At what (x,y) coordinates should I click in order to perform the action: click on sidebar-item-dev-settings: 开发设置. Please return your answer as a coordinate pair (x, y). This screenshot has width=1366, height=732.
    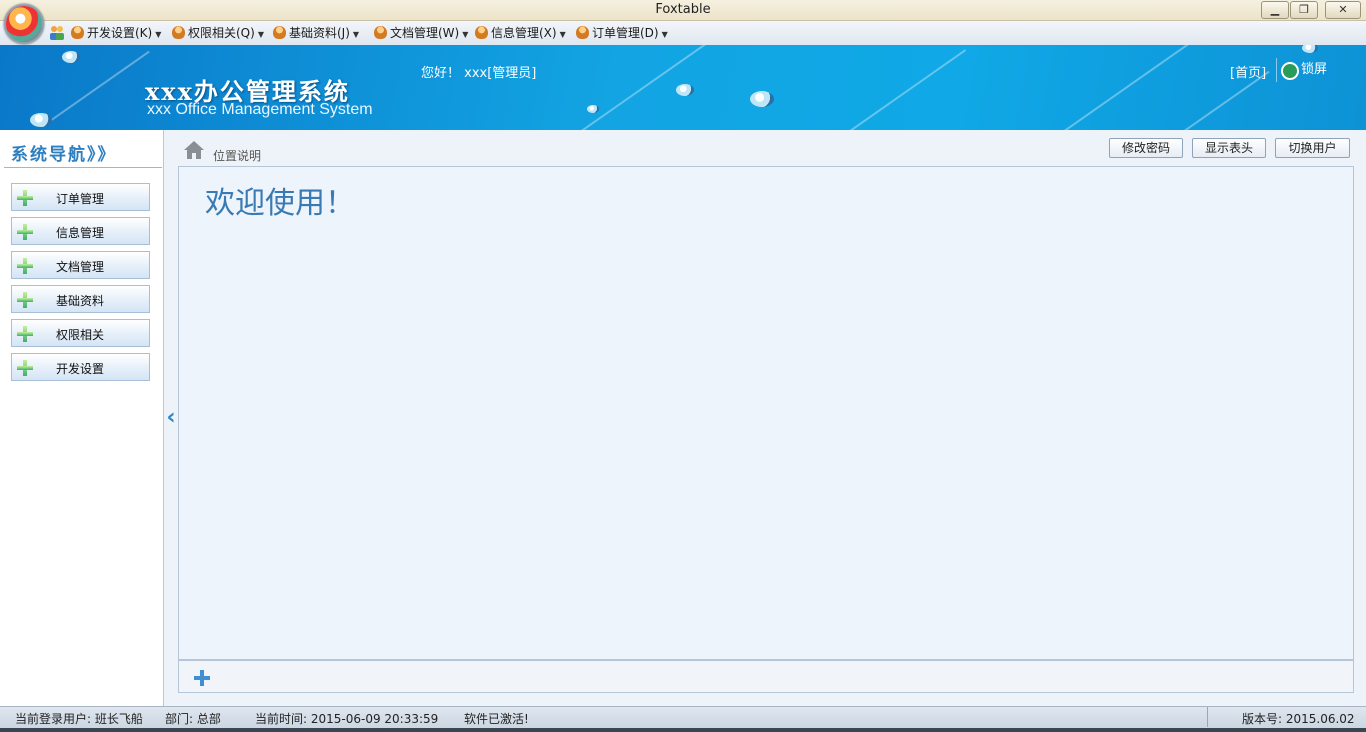
    Looking at the image, I should click on (80, 367).